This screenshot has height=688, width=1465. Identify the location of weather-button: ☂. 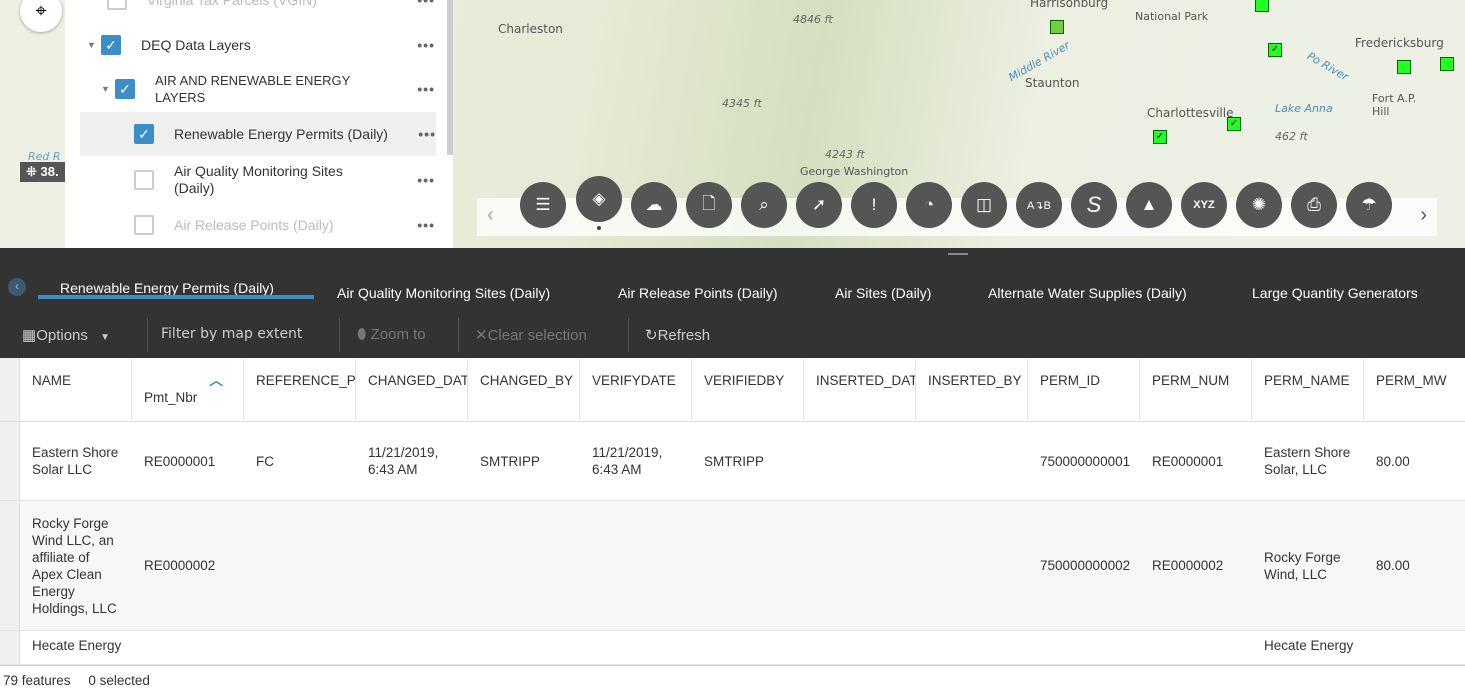
(1369, 205).